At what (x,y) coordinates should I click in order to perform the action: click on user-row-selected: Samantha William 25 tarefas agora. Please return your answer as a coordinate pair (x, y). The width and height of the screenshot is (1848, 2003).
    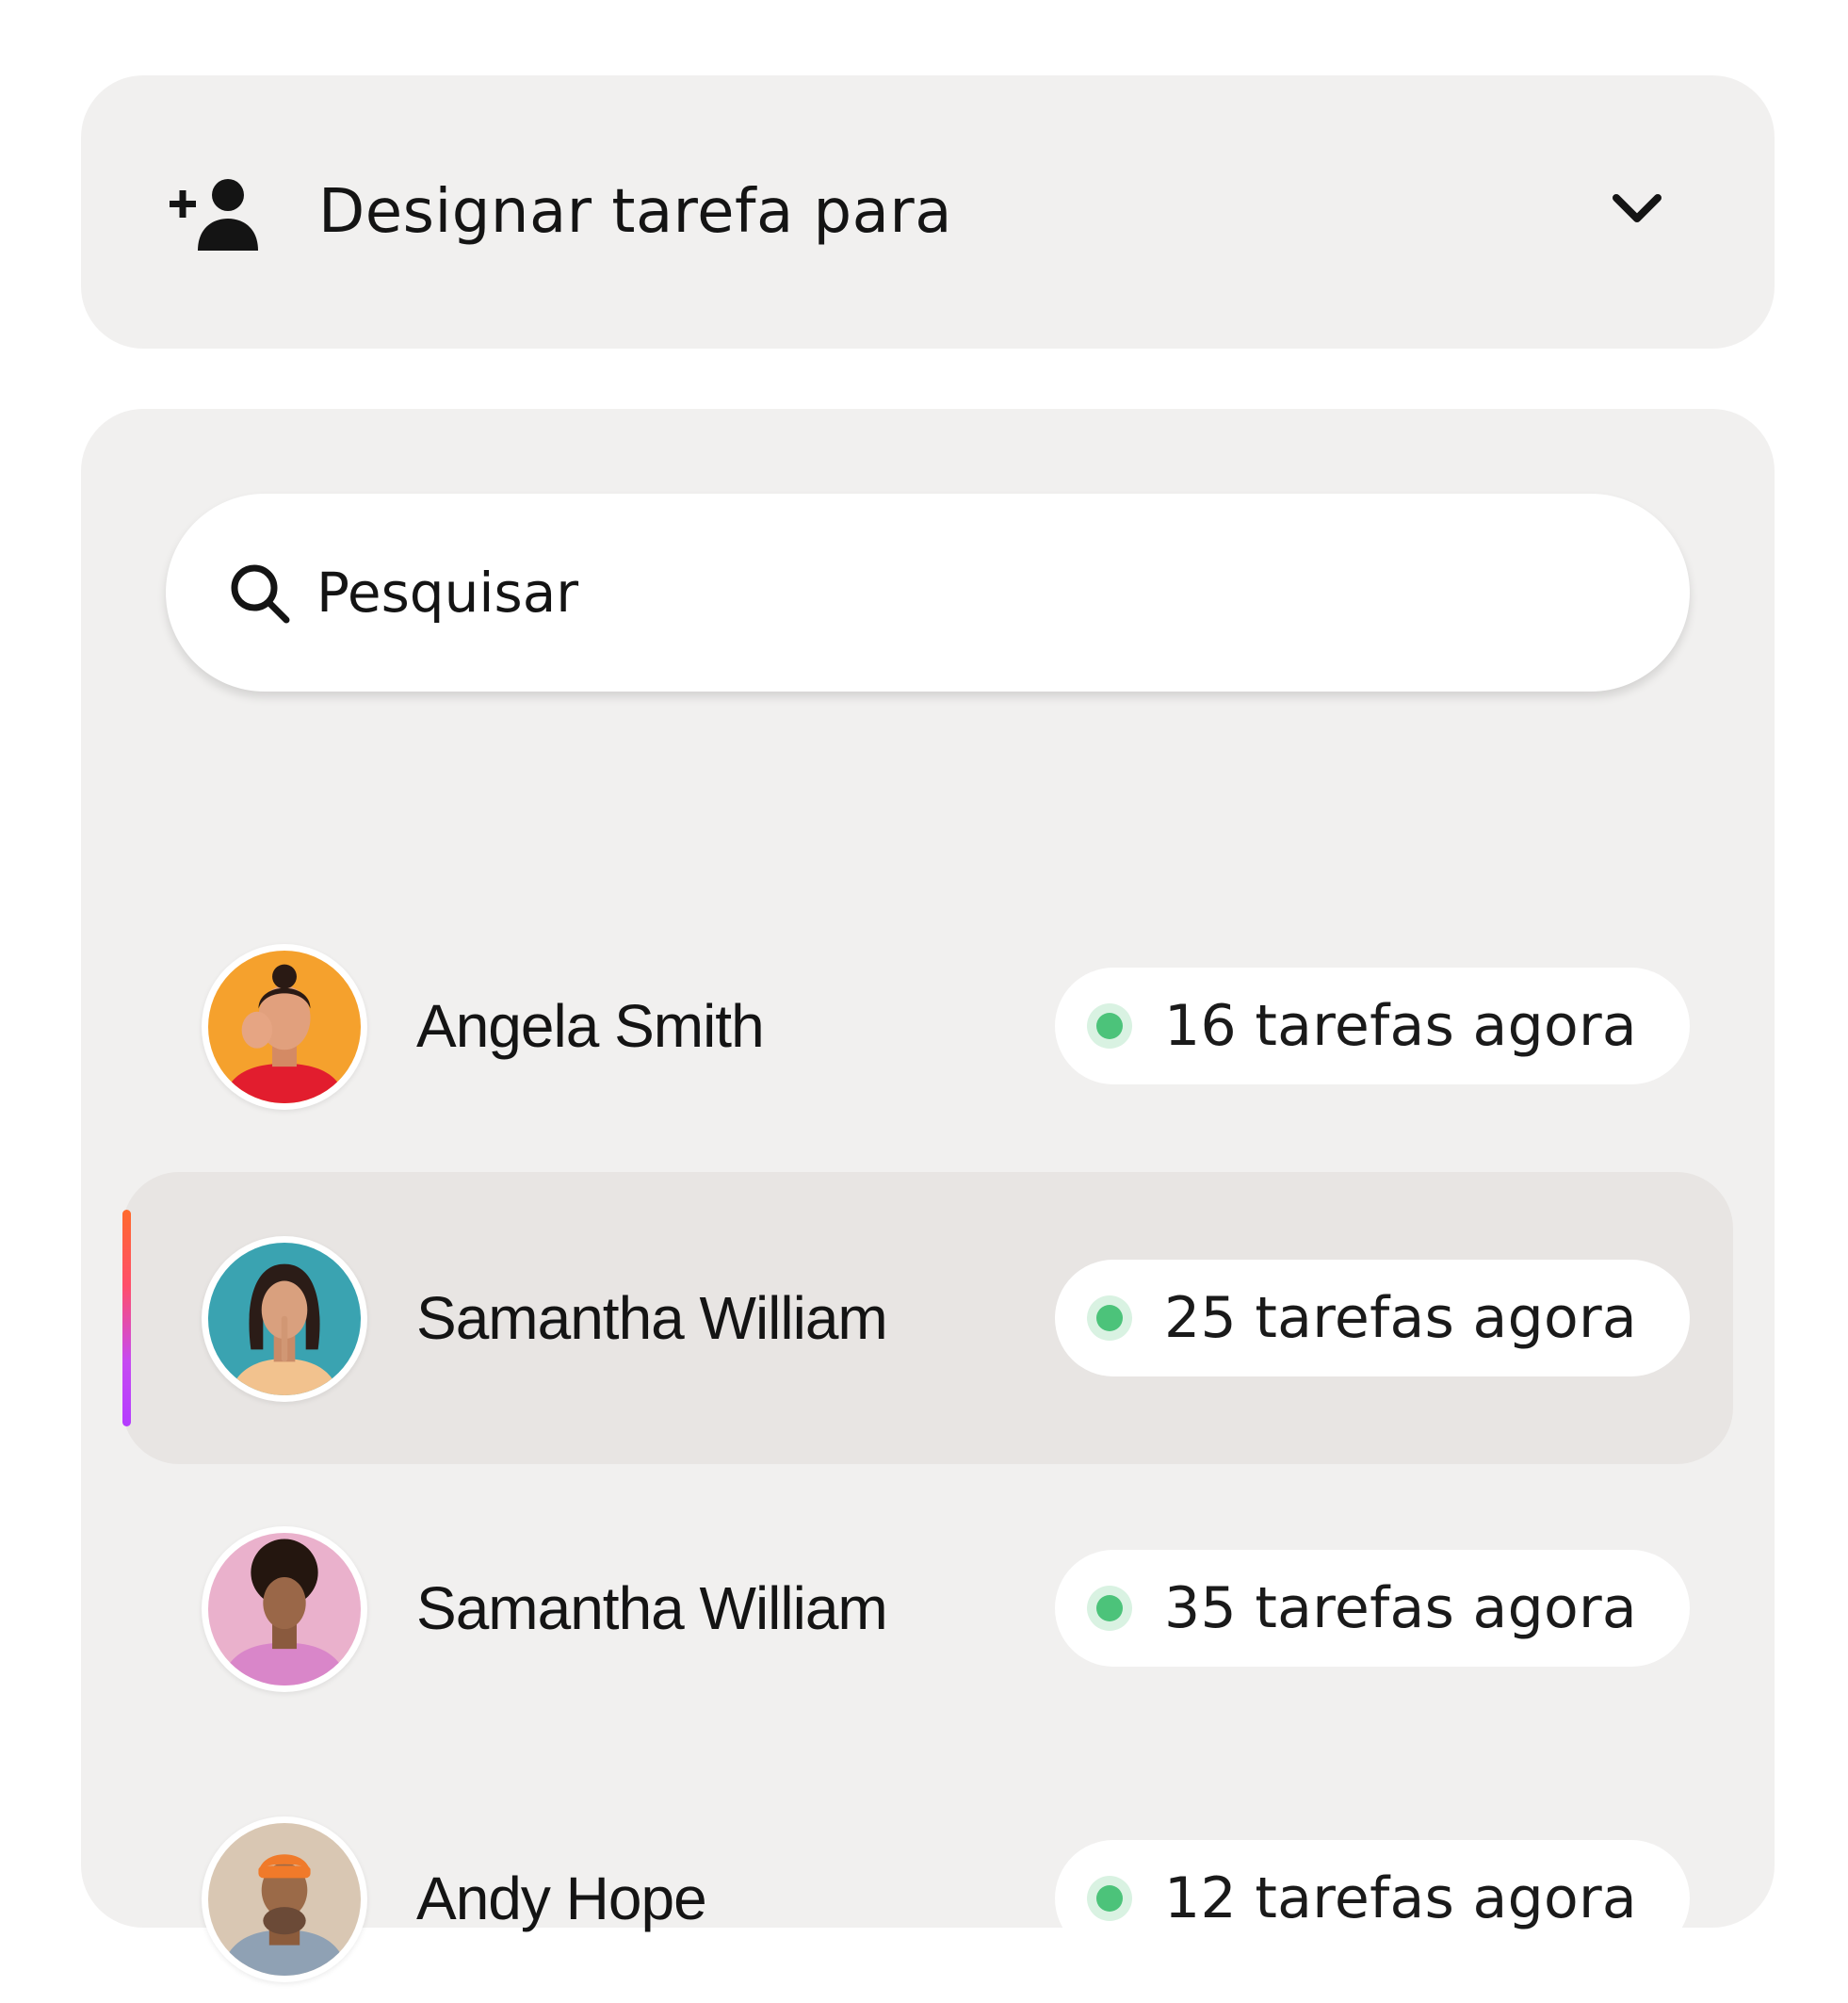
    Looking at the image, I should click on (928, 1318).